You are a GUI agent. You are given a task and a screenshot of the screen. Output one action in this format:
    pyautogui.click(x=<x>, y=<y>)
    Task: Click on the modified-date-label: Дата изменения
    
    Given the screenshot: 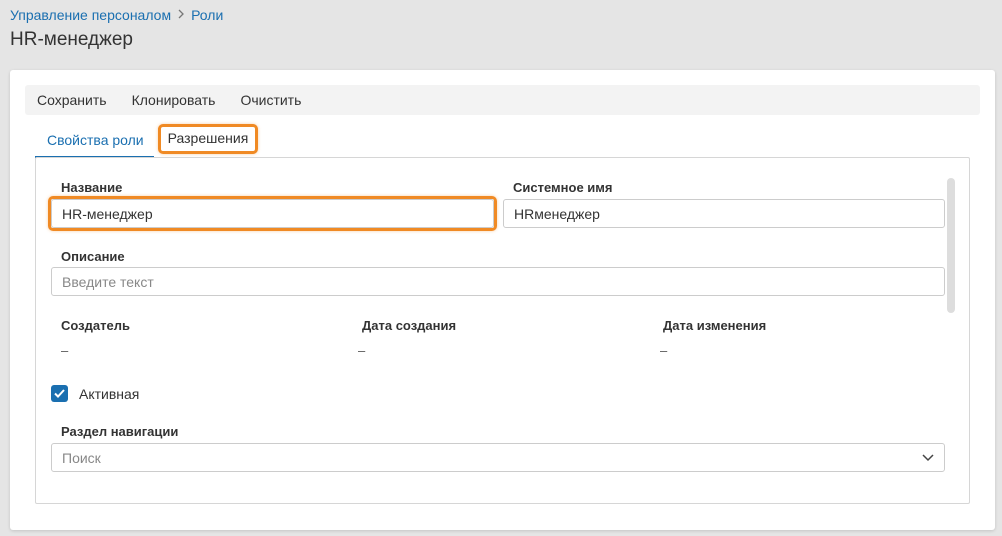 What is the action you would take?
    pyautogui.click(x=715, y=325)
    